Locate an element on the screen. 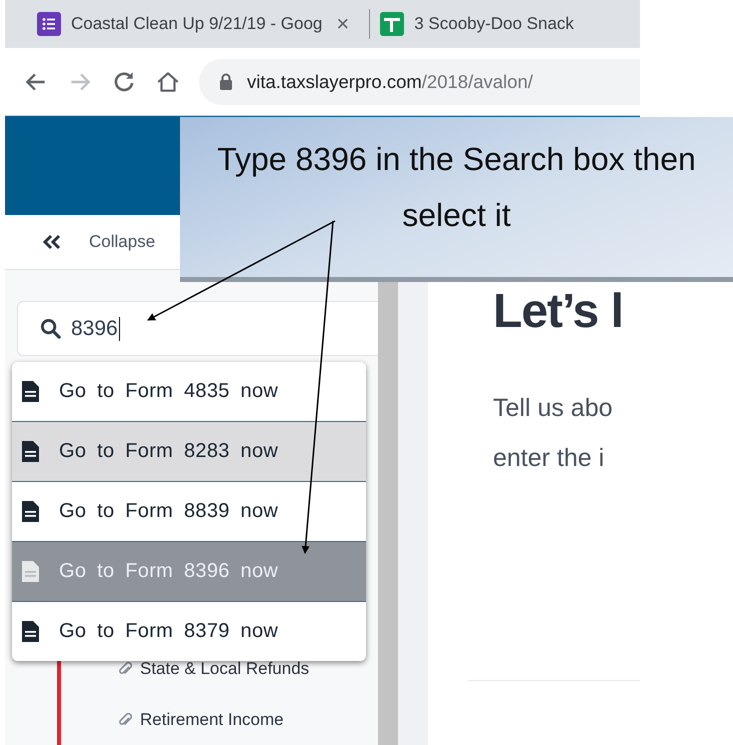 The image size is (733, 745). suggestion-item: Go to Form 8283 now is located at coordinates (189, 451).